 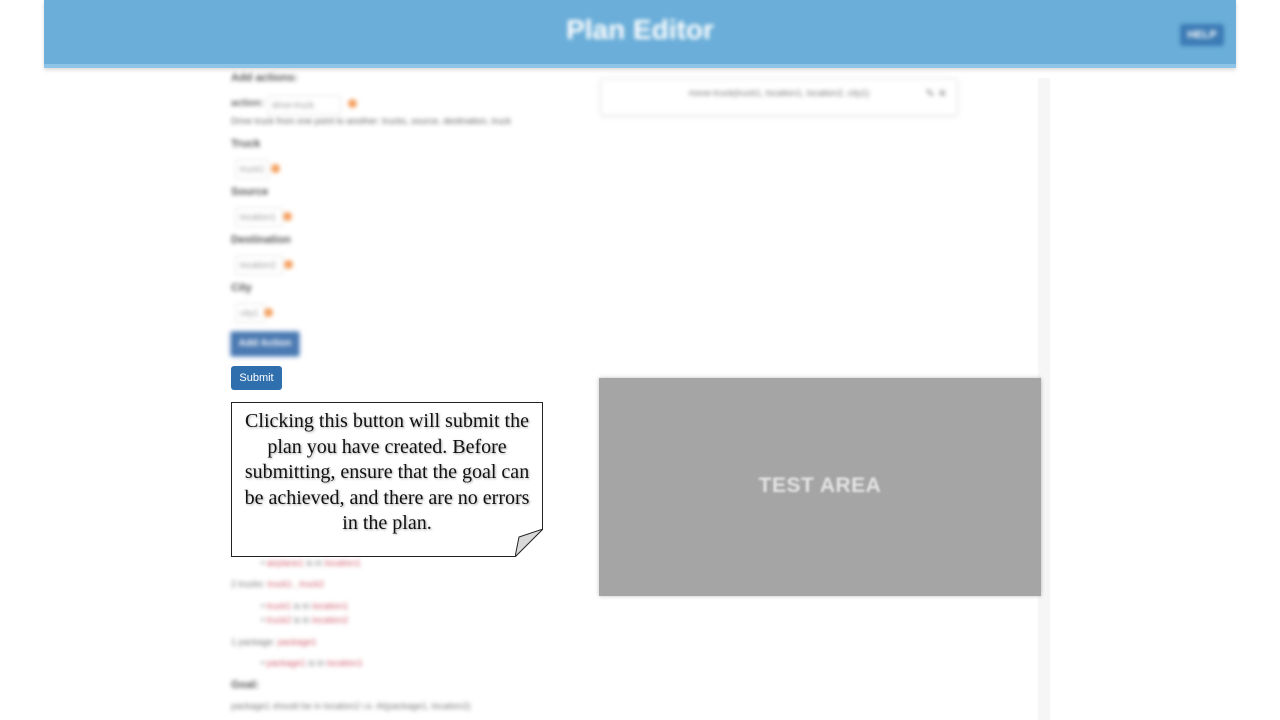 What do you see at coordinates (256, 378) in the screenshot?
I see `submit-button: Submit` at bounding box center [256, 378].